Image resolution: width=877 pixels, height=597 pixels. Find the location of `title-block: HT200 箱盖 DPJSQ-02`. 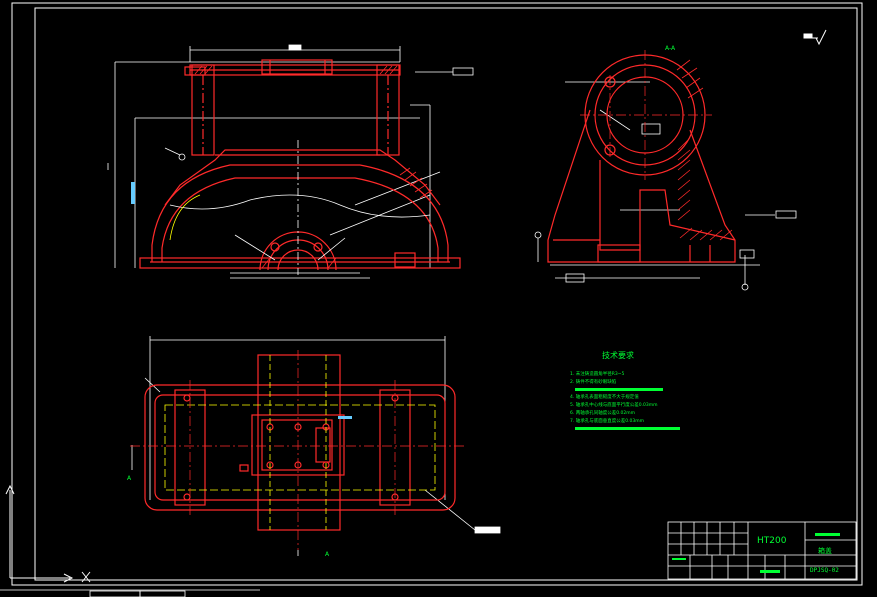

title-block: HT200 箱盖 DPJSQ-02 is located at coordinates (762, 550).